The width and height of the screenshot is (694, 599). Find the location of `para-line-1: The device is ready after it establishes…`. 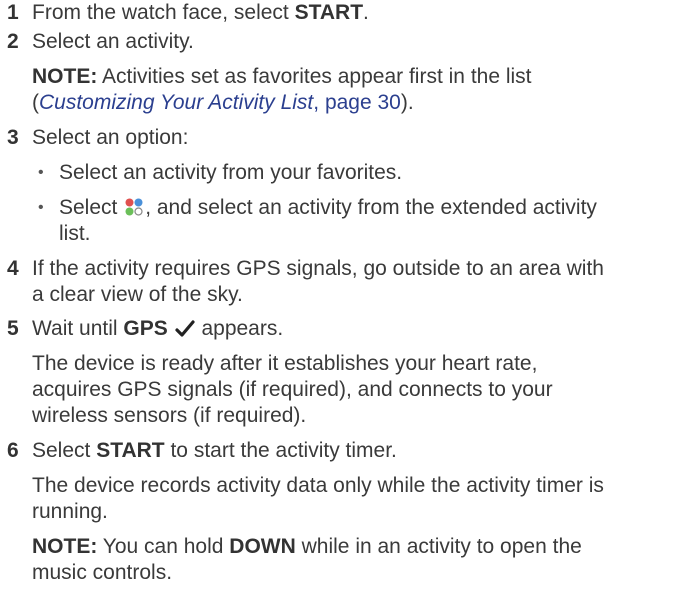

para-line-1: The device is ready after it establishes… is located at coordinates (285, 363).